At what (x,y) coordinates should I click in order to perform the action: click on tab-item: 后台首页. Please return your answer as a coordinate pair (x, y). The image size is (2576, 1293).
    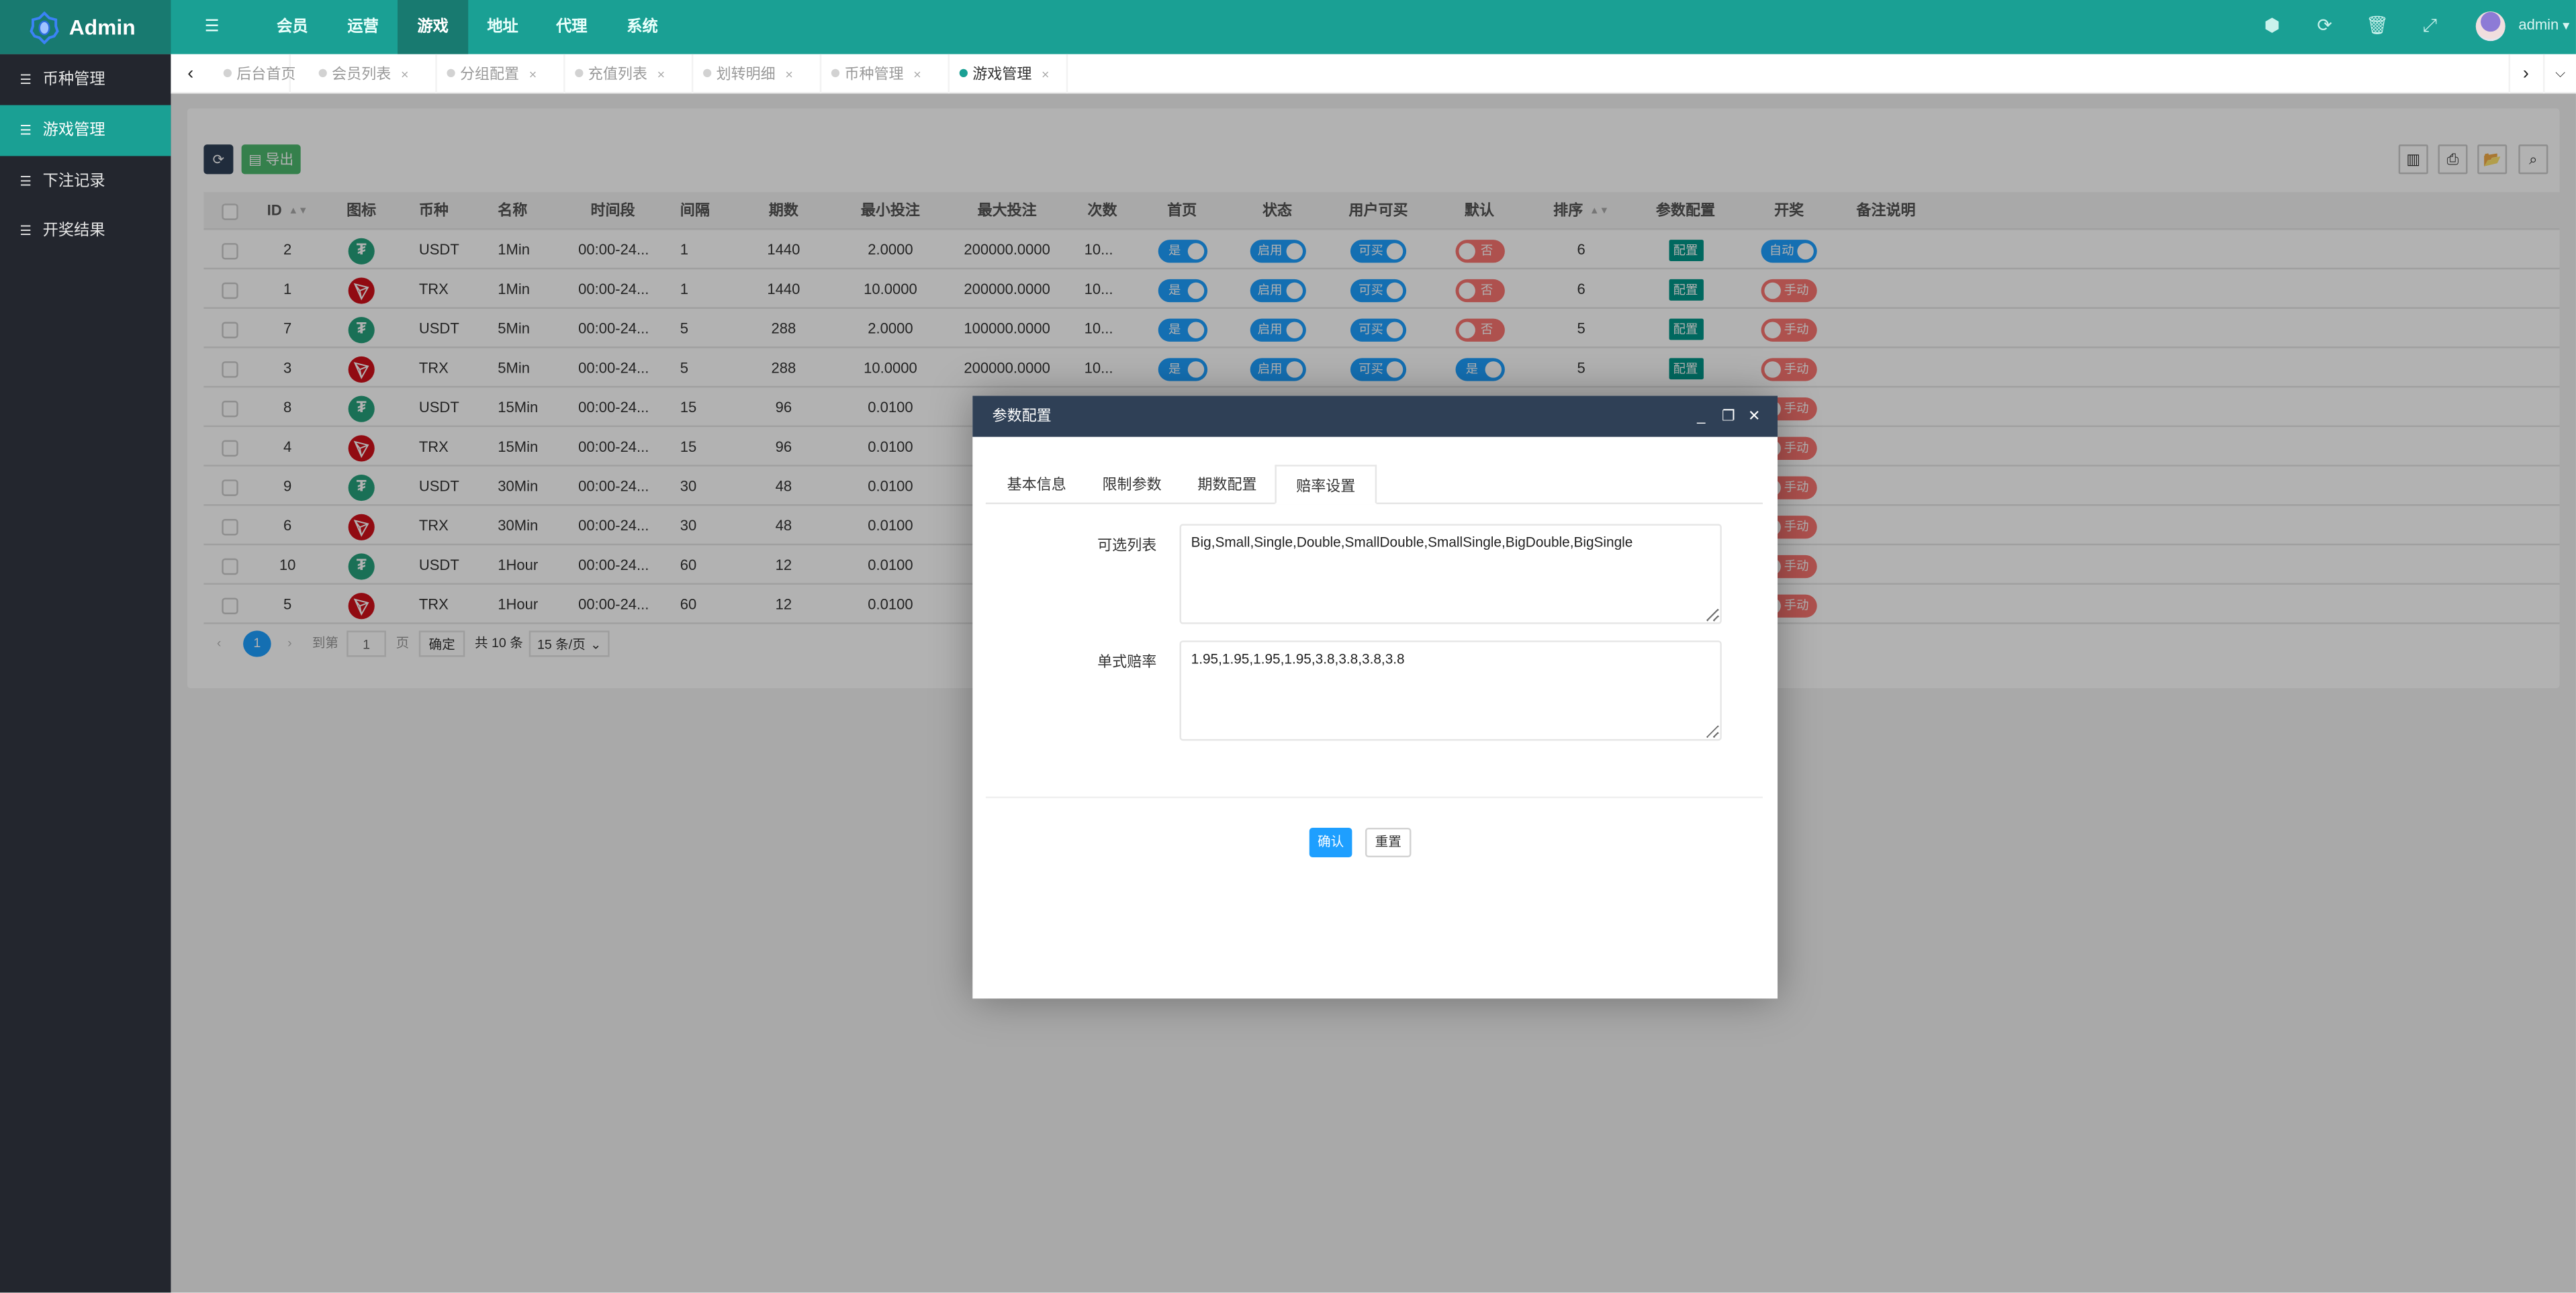
    Looking at the image, I should click on (254, 74).